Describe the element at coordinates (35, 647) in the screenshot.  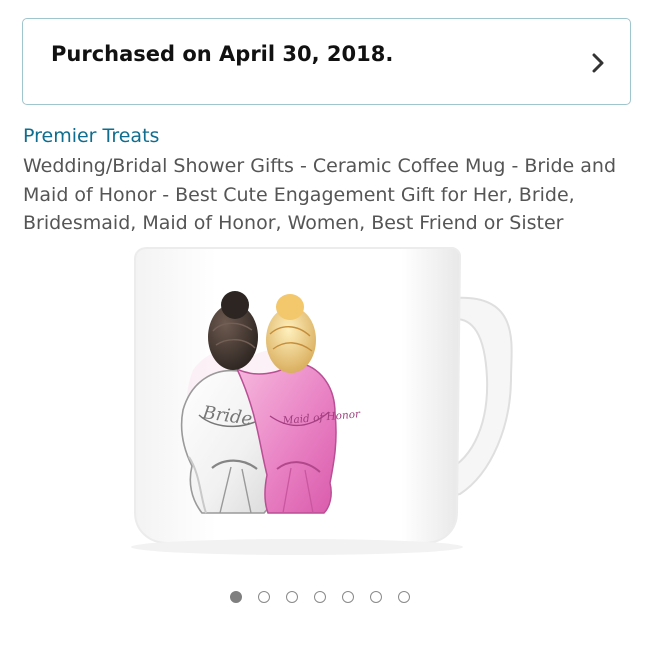
I see `partial-next-row-icon` at that location.